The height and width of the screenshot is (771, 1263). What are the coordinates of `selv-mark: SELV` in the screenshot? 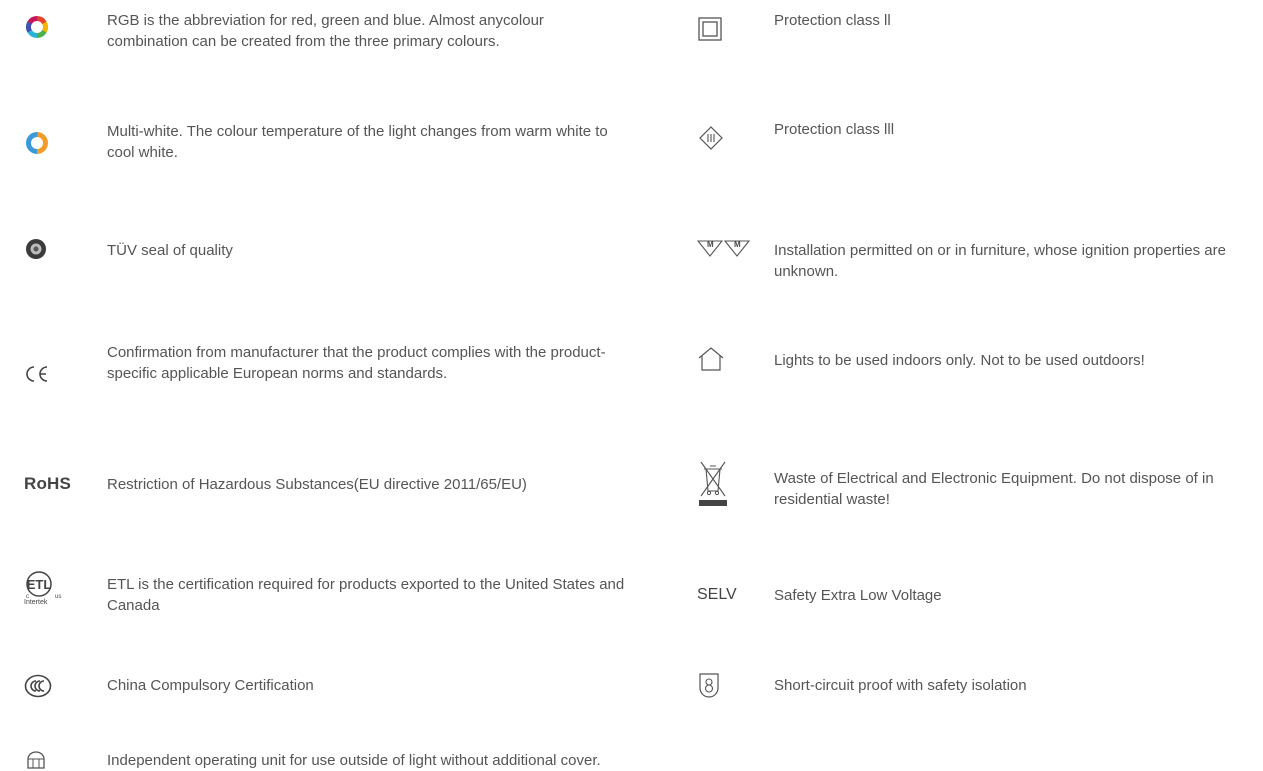 It's located at (717, 594).